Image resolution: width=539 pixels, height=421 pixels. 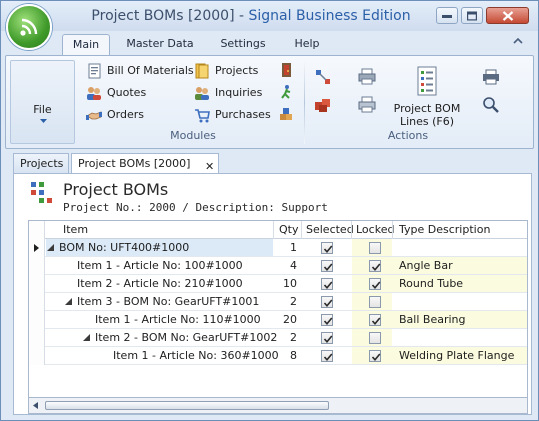 I want to click on purchases-cart-icon, so click(x=202, y=116).